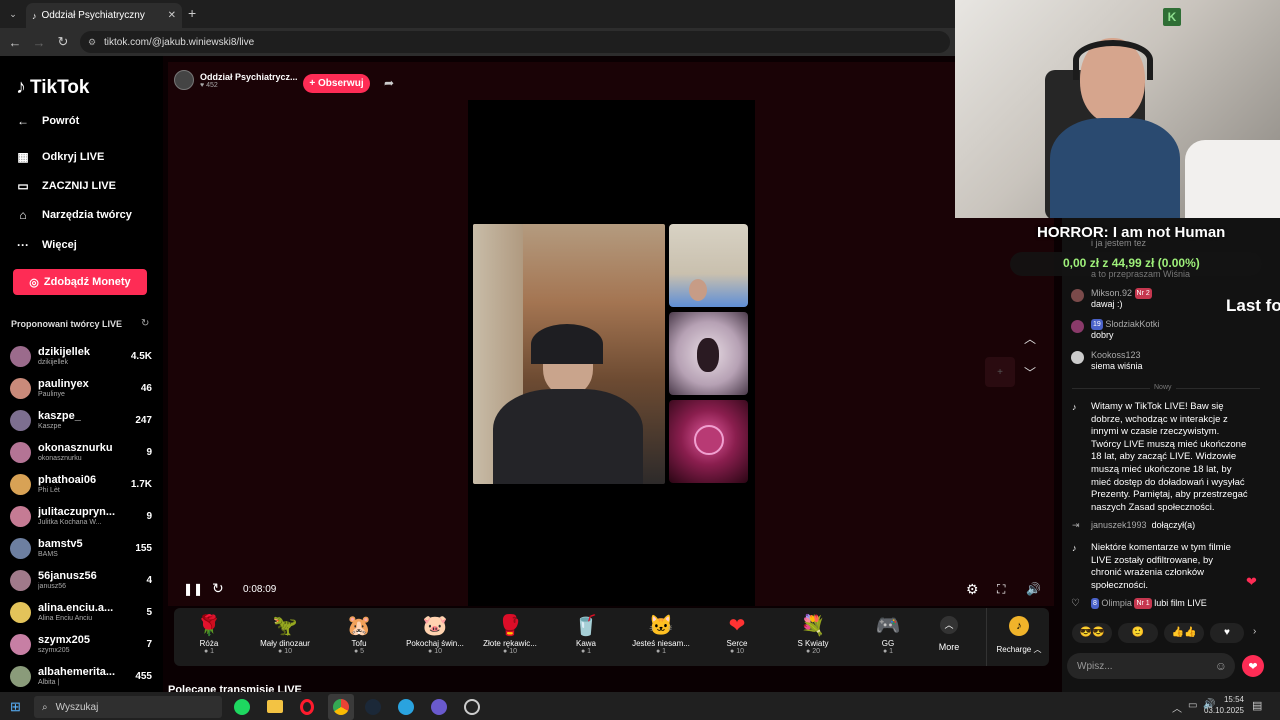 Image resolution: width=1280 pixels, height=720 pixels. I want to click on forward-arrow-icon: →, so click(39, 42).